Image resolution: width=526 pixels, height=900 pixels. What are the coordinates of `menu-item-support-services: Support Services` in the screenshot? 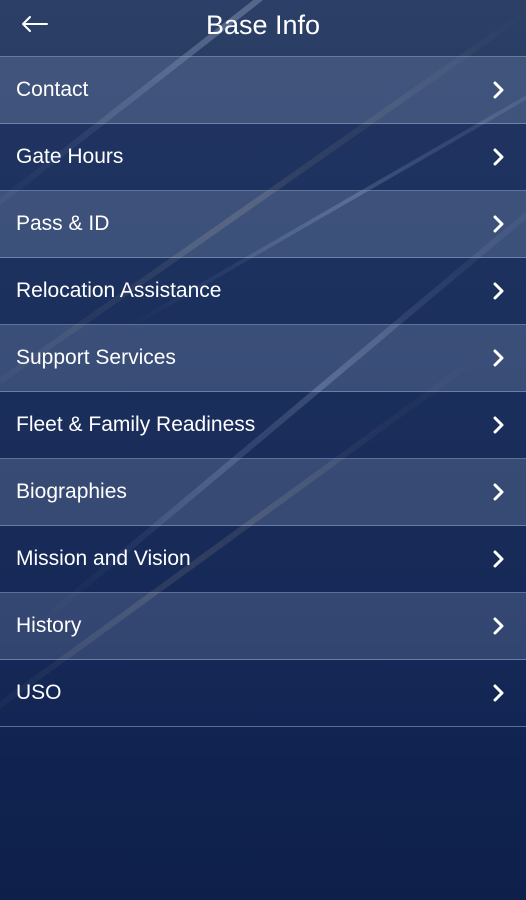 It's located at (263, 358).